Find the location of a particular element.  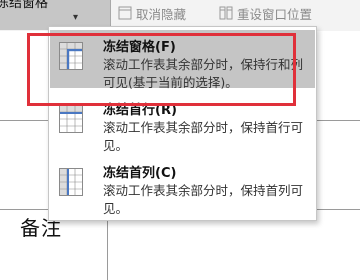

unhide-button: 取消隐藏 is located at coordinates (152, 13).